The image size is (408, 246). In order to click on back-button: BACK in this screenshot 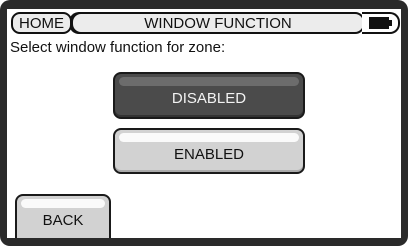, I will do `click(63, 216)`.